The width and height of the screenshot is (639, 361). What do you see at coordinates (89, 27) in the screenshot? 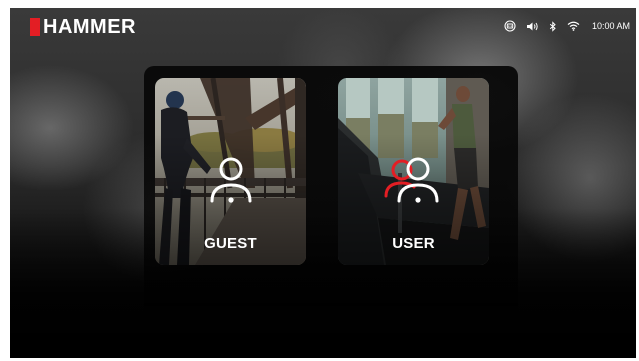
I see `logo-text: HAMMER` at bounding box center [89, 27].